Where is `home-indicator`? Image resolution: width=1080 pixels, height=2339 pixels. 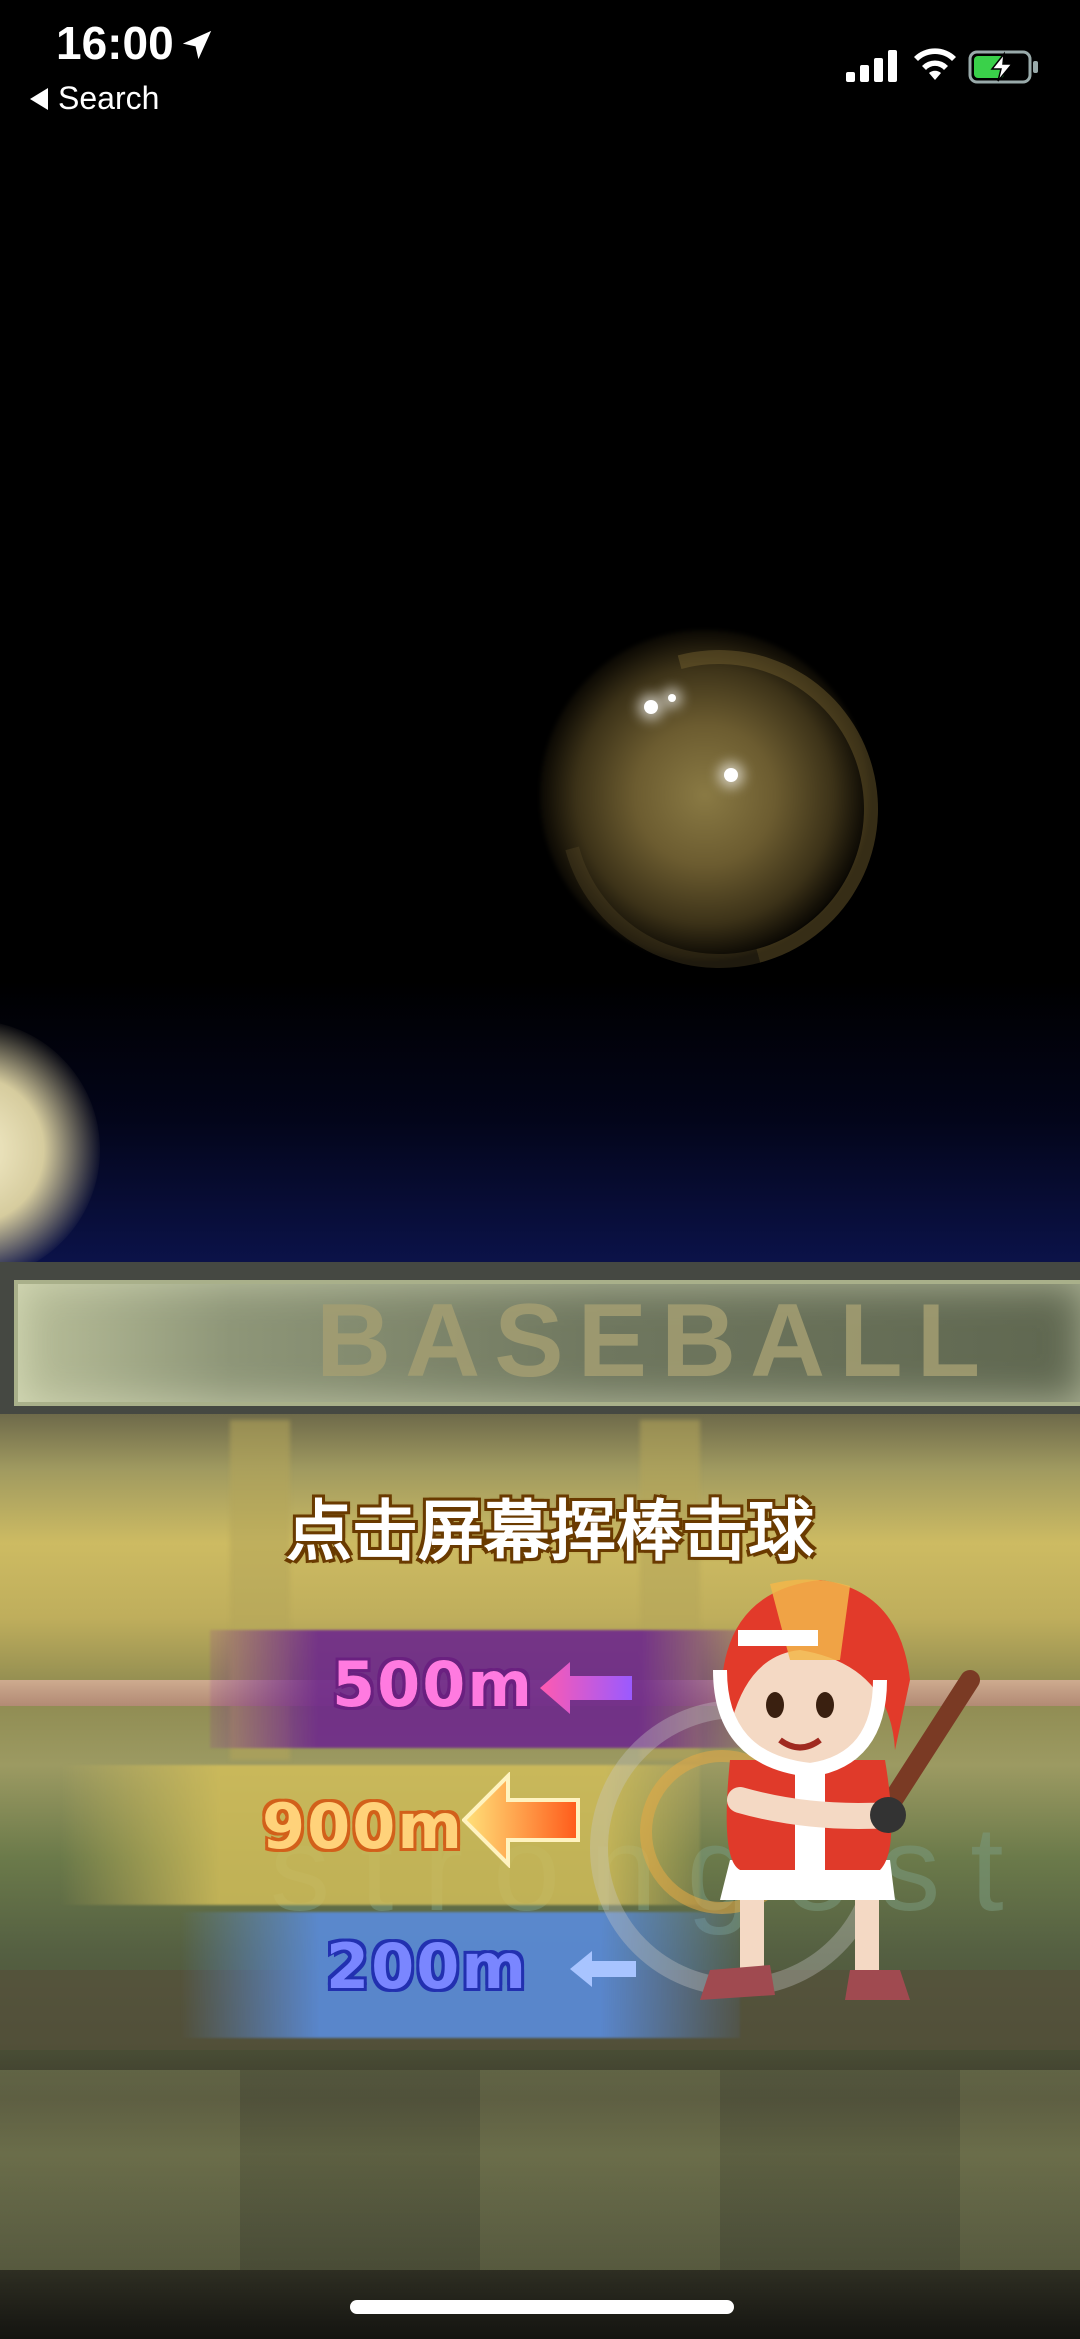 home-indicator is located at coordinates (542, 2307).